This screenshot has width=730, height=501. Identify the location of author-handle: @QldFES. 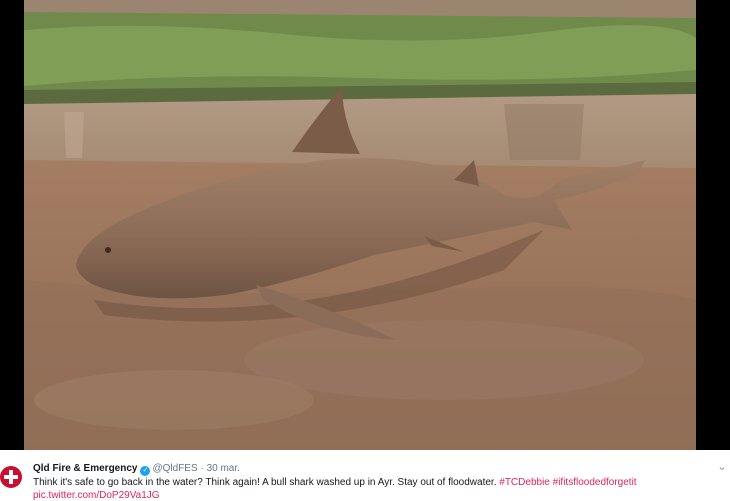
(174, 468).